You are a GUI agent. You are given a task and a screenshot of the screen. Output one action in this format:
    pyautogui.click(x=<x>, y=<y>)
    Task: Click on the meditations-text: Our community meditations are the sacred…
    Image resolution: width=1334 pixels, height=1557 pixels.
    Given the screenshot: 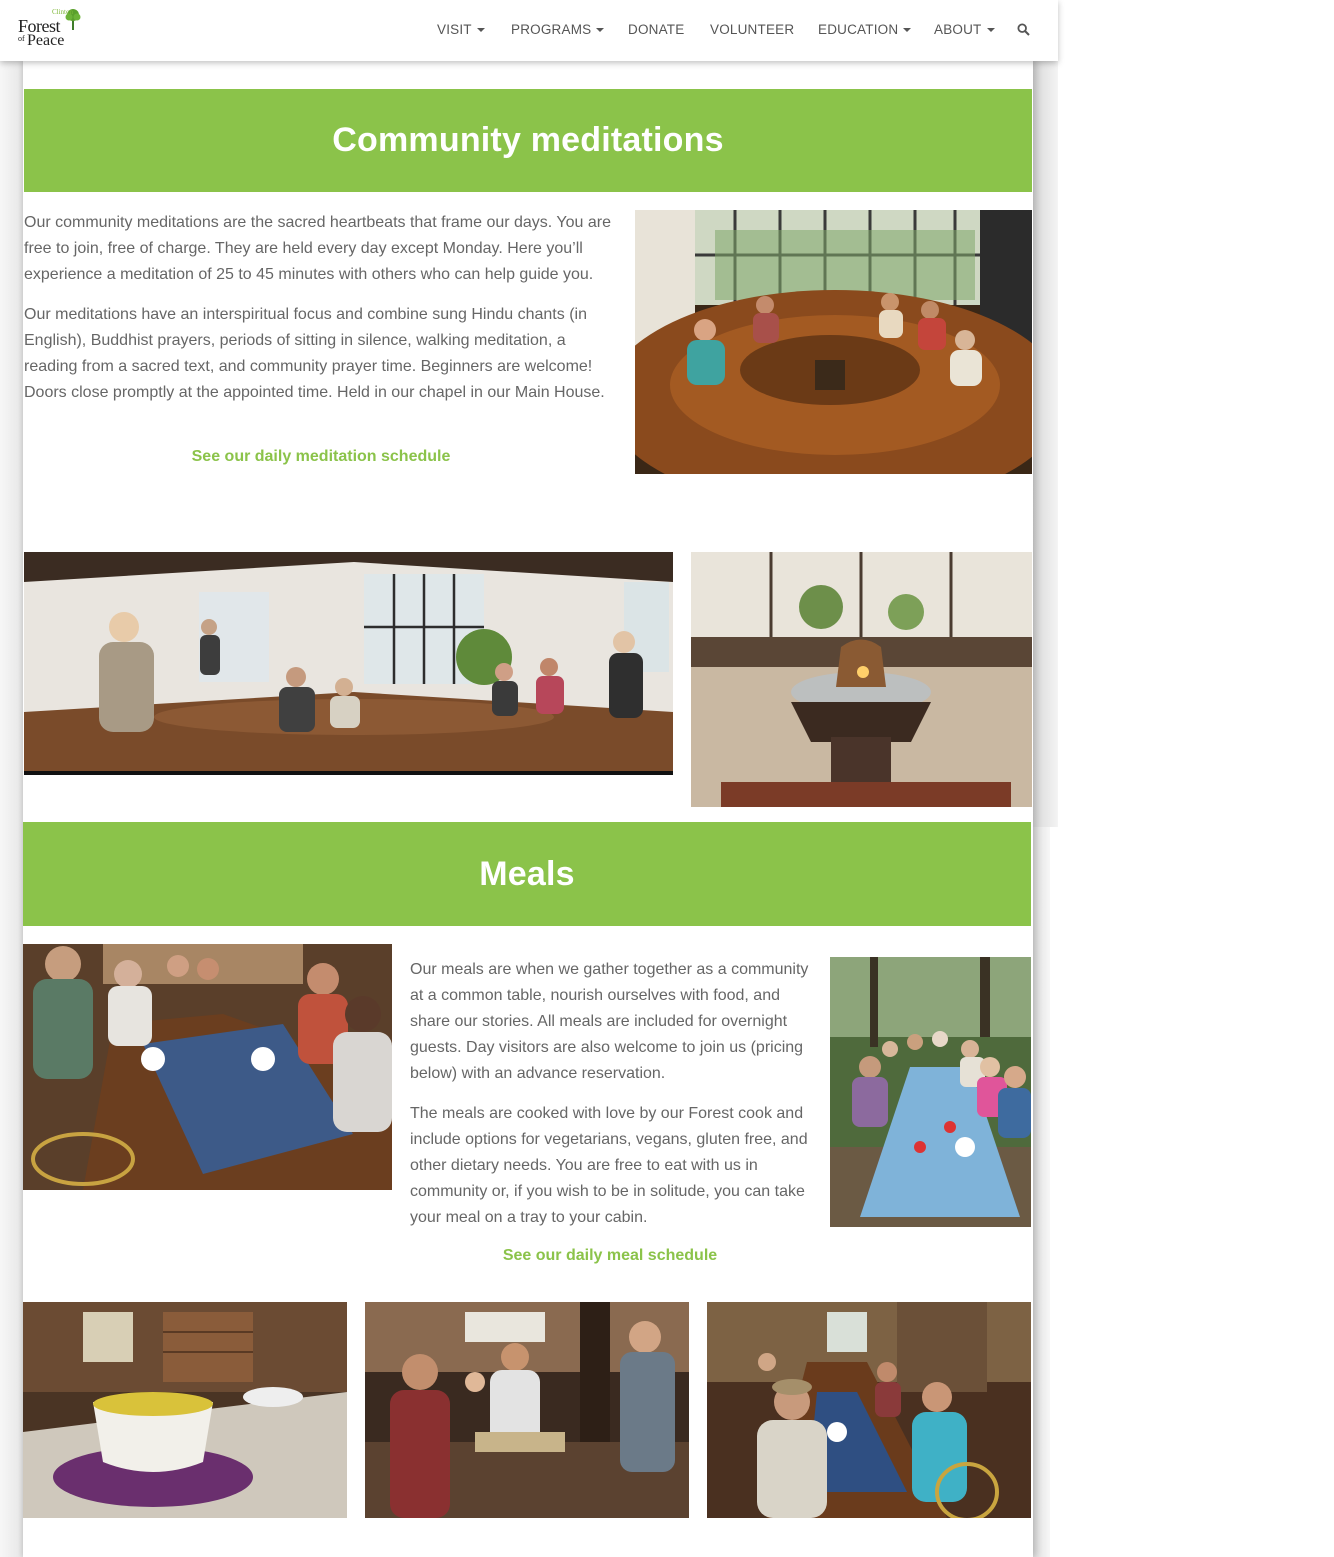 What is the action you would take?
    pyautogui.click(x=320, y=315)
    